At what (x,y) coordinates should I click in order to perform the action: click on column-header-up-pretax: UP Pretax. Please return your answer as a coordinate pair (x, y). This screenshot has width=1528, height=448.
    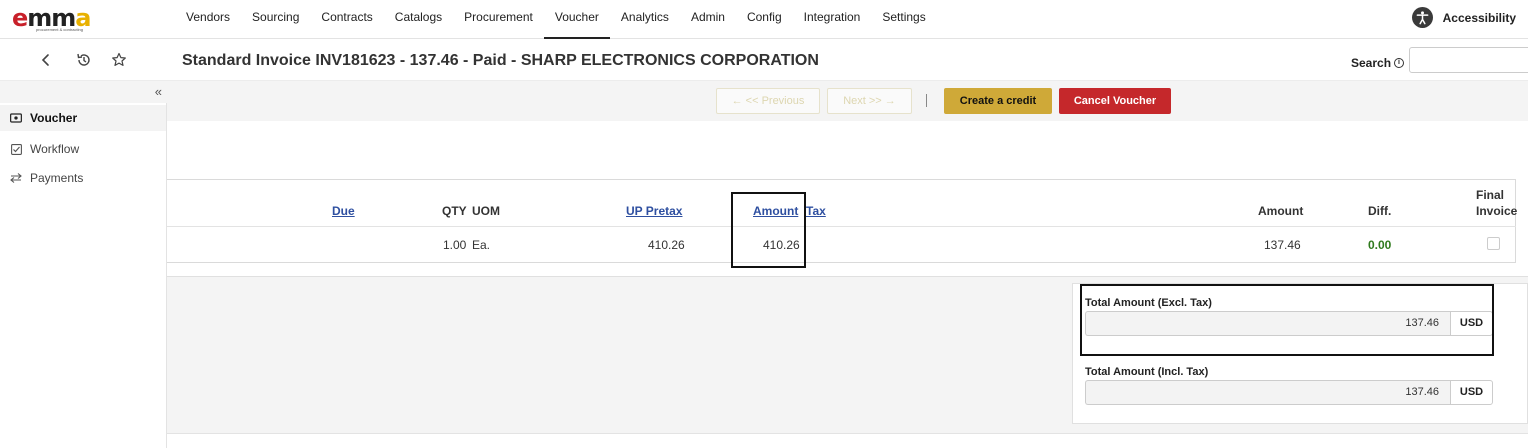
    Looking at the image, I should click on (654, 211).